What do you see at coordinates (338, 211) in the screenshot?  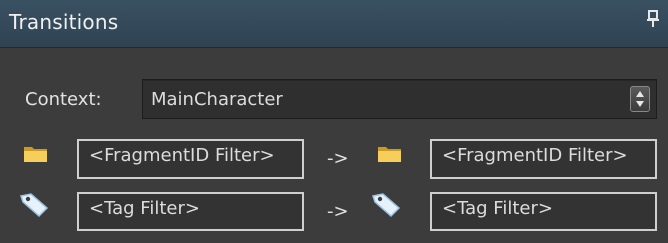 I see `tag-arrow: ->` at bounding box center [338, 211].